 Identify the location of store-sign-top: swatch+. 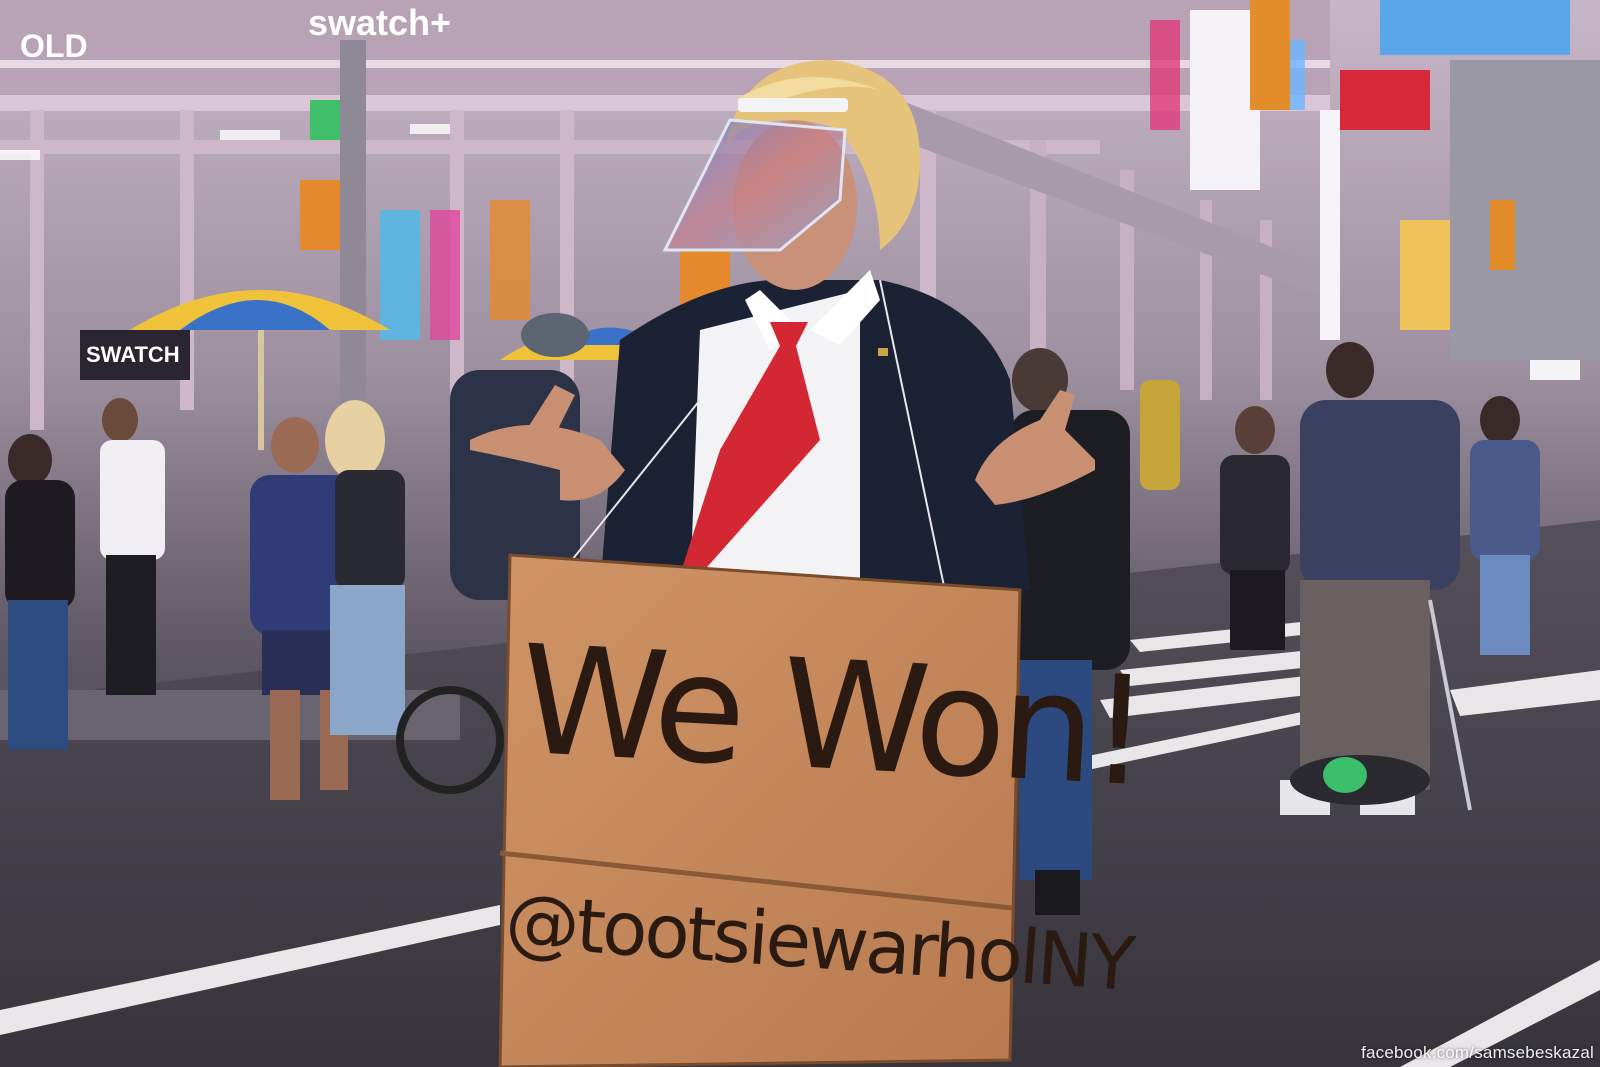
(380, 22).